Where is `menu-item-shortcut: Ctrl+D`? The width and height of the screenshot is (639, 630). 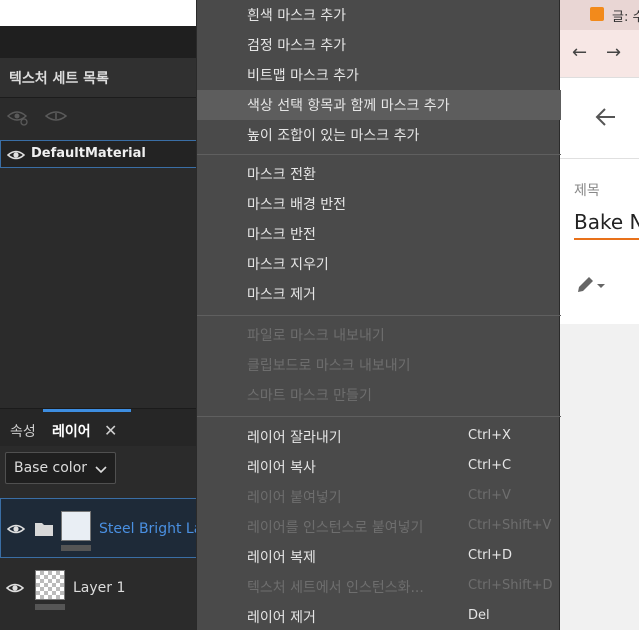 menu-item-shortcut: Ctrl+D is located at coordinates (490, 555).